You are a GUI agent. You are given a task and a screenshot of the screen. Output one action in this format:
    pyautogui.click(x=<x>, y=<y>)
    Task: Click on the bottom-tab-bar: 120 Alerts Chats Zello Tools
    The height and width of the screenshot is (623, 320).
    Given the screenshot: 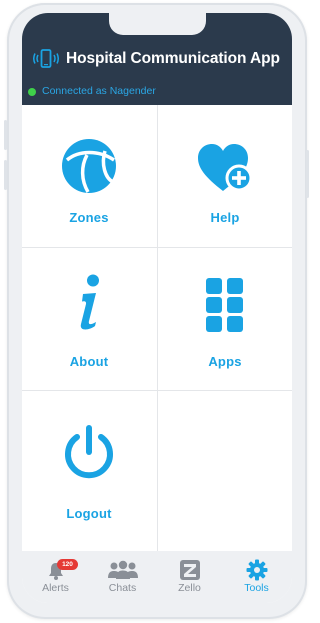 What is the action you would take?
    pyautogui.click(x=157, y=577)
    